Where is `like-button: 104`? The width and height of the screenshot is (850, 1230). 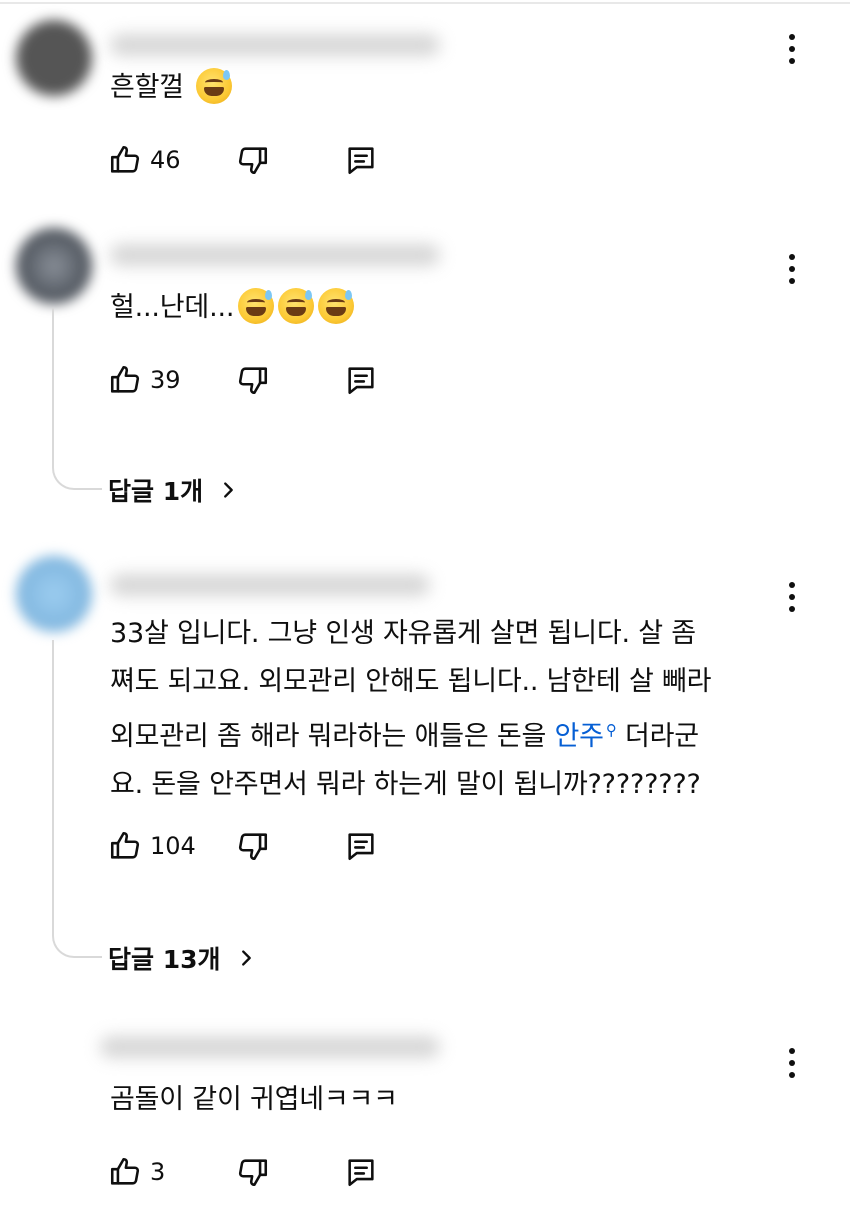 like-button: 104 is located at coordinates (152, 846).